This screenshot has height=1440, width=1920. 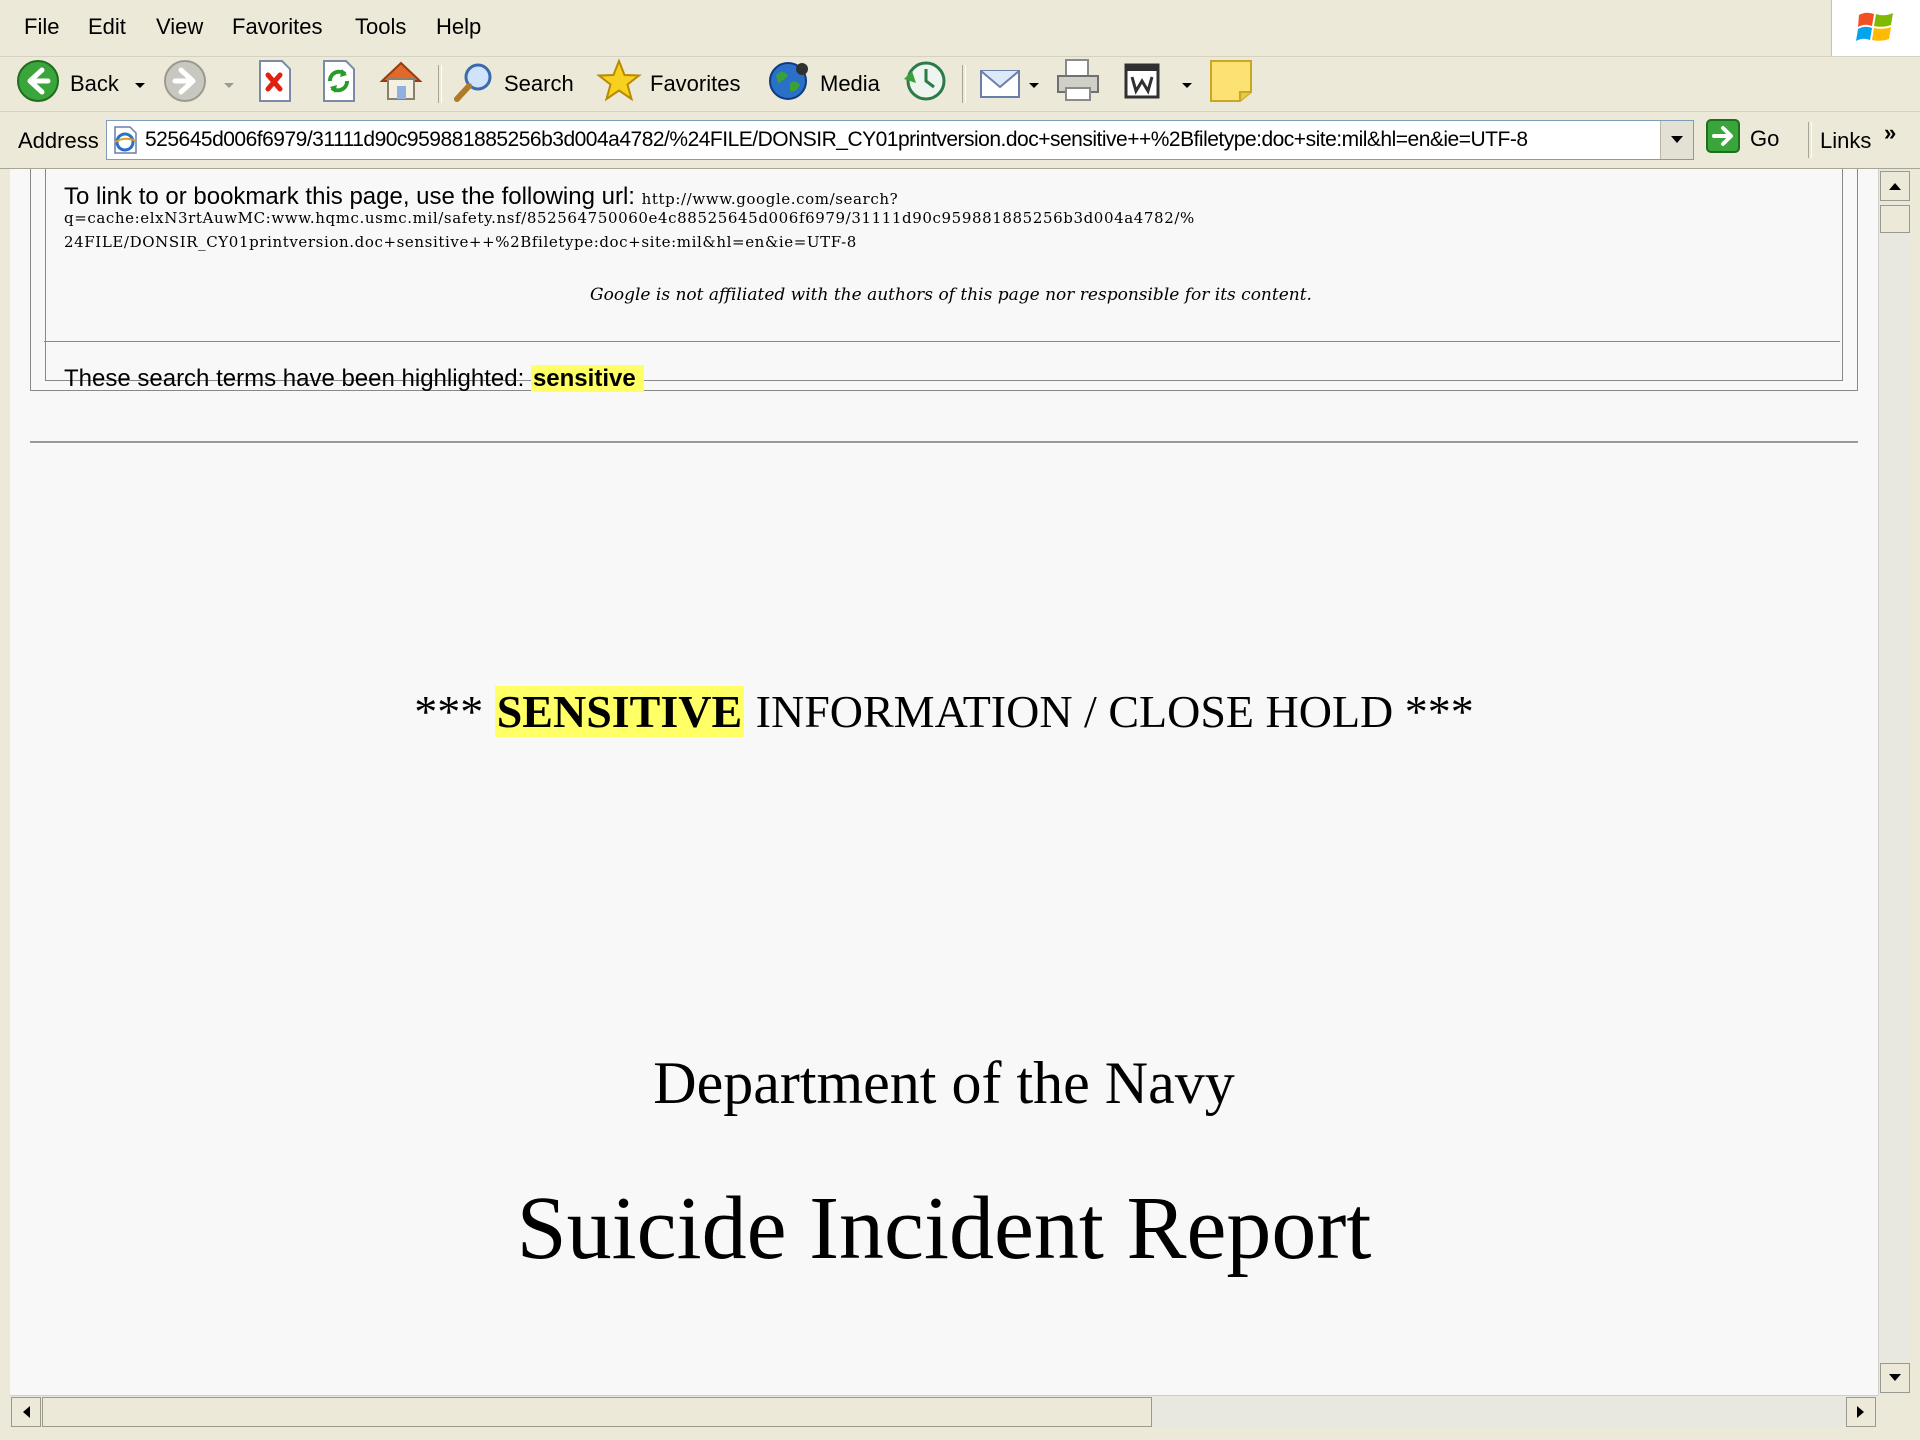 I want to click on address-input, so click(x=900, y=140).